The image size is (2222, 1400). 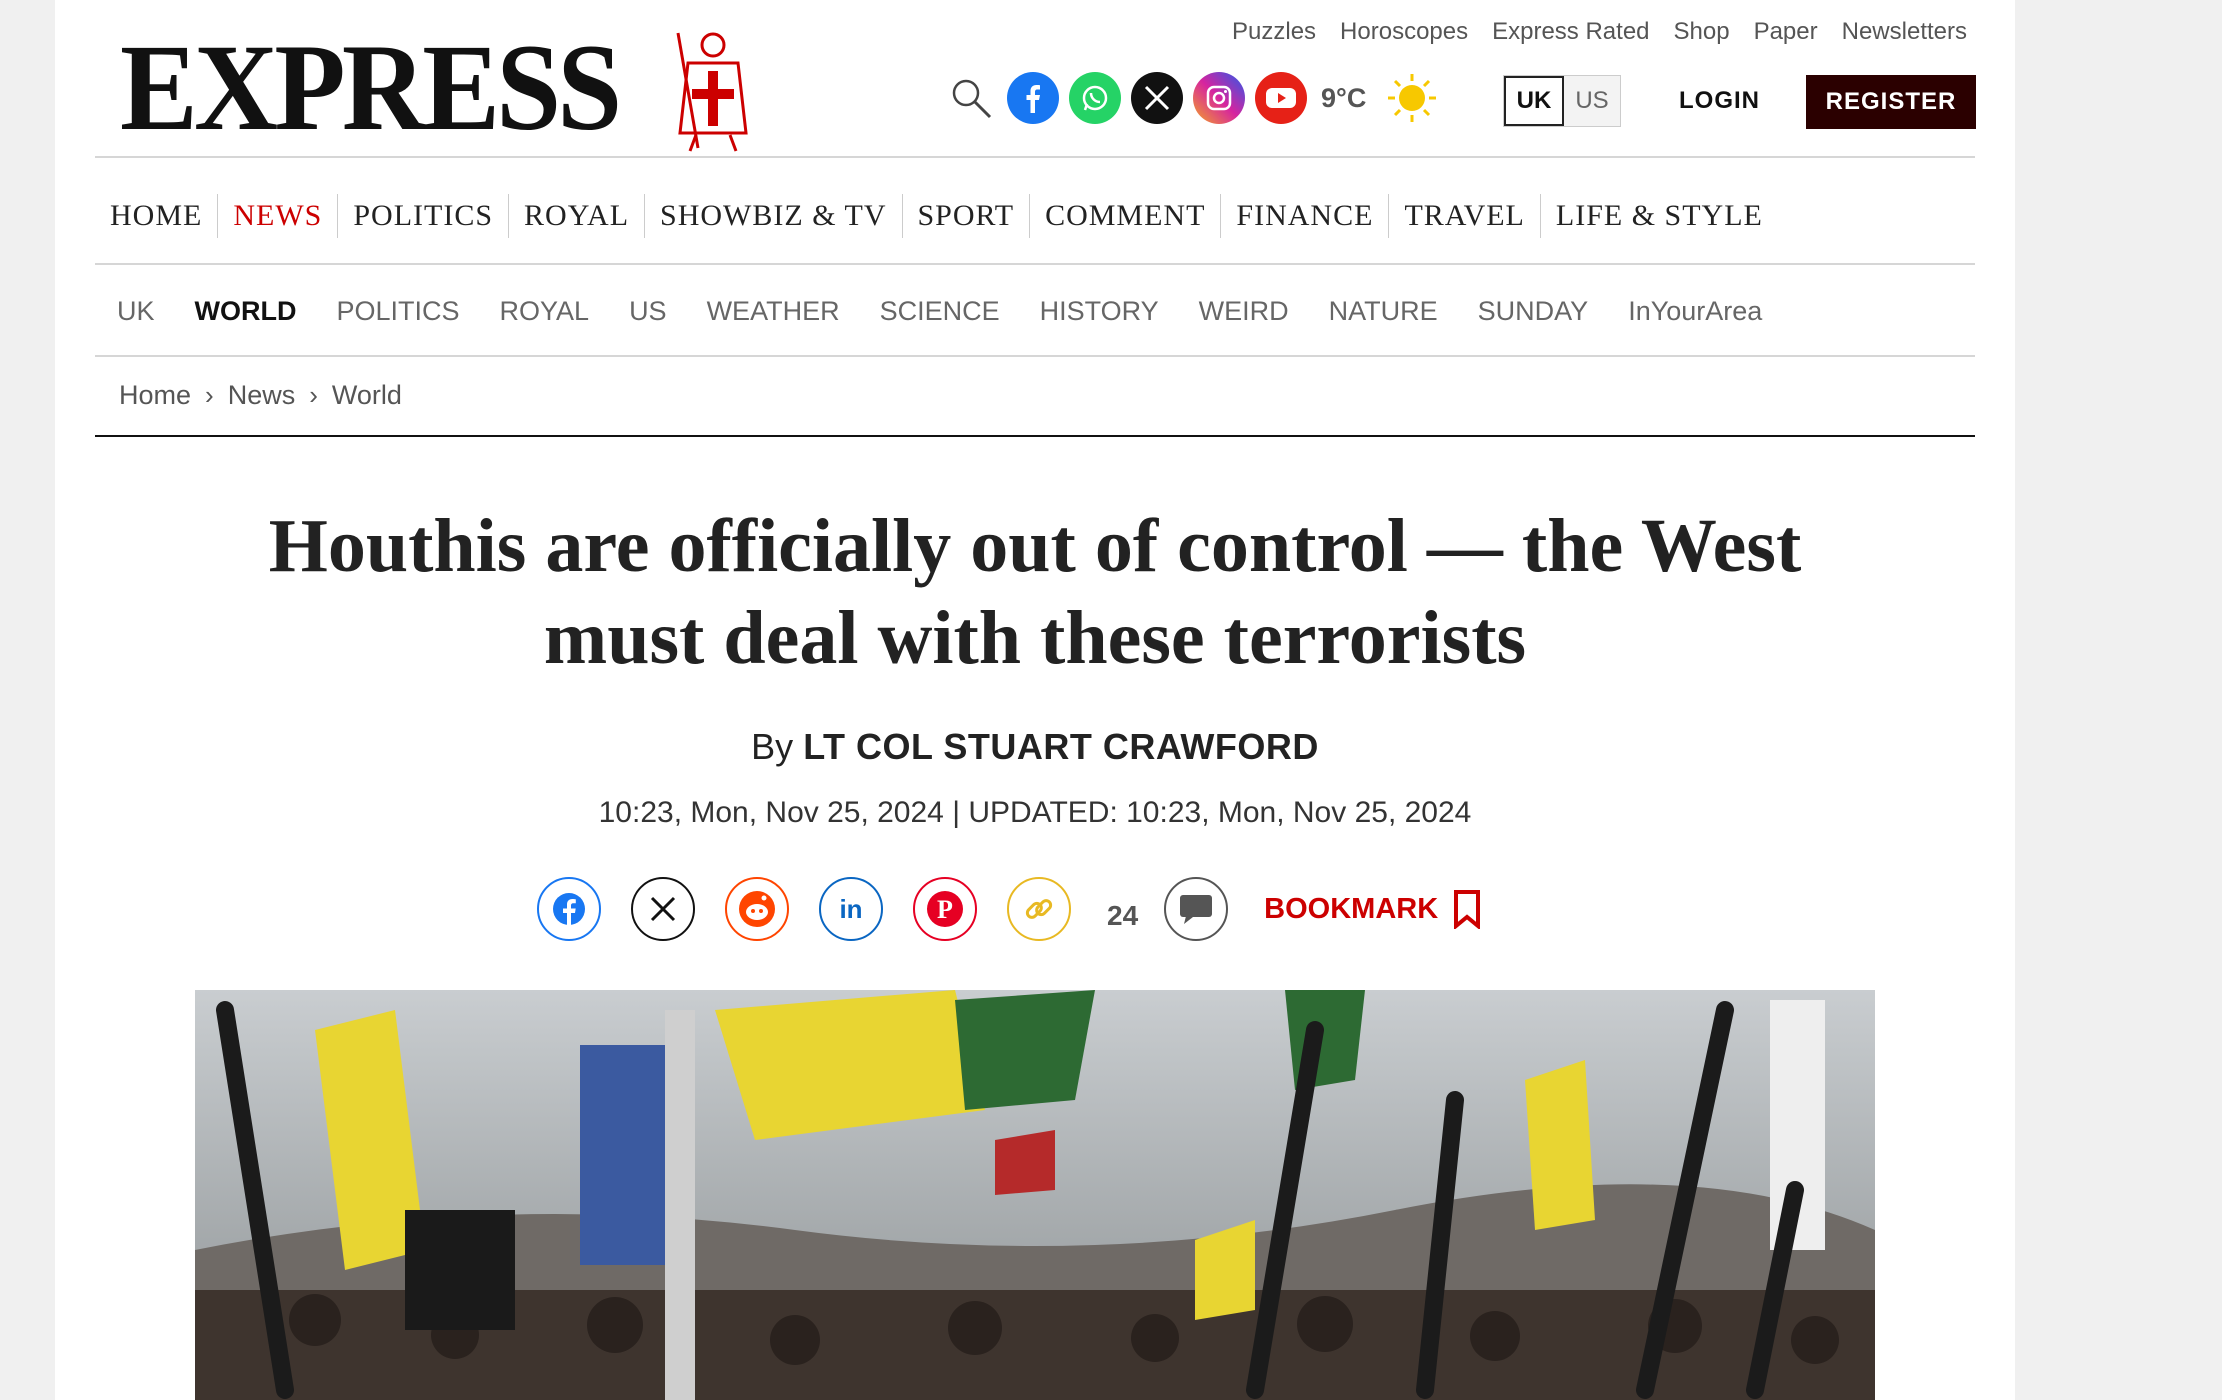 What do you see at coordinates (1412, 98) in the screenshot?
I see `sun-icon` at bounding box center [1412, 98].